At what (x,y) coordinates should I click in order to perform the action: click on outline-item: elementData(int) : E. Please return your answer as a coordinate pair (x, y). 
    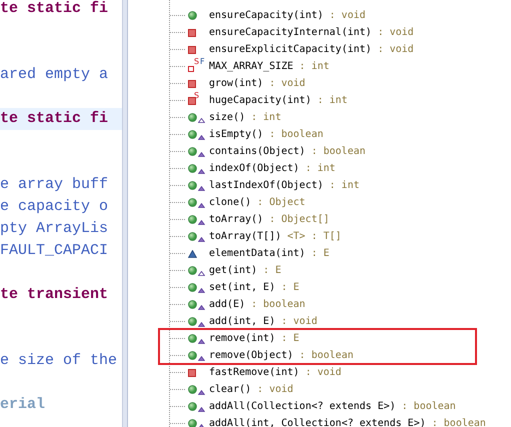
    Looking at the image, I should click on (269, 253).